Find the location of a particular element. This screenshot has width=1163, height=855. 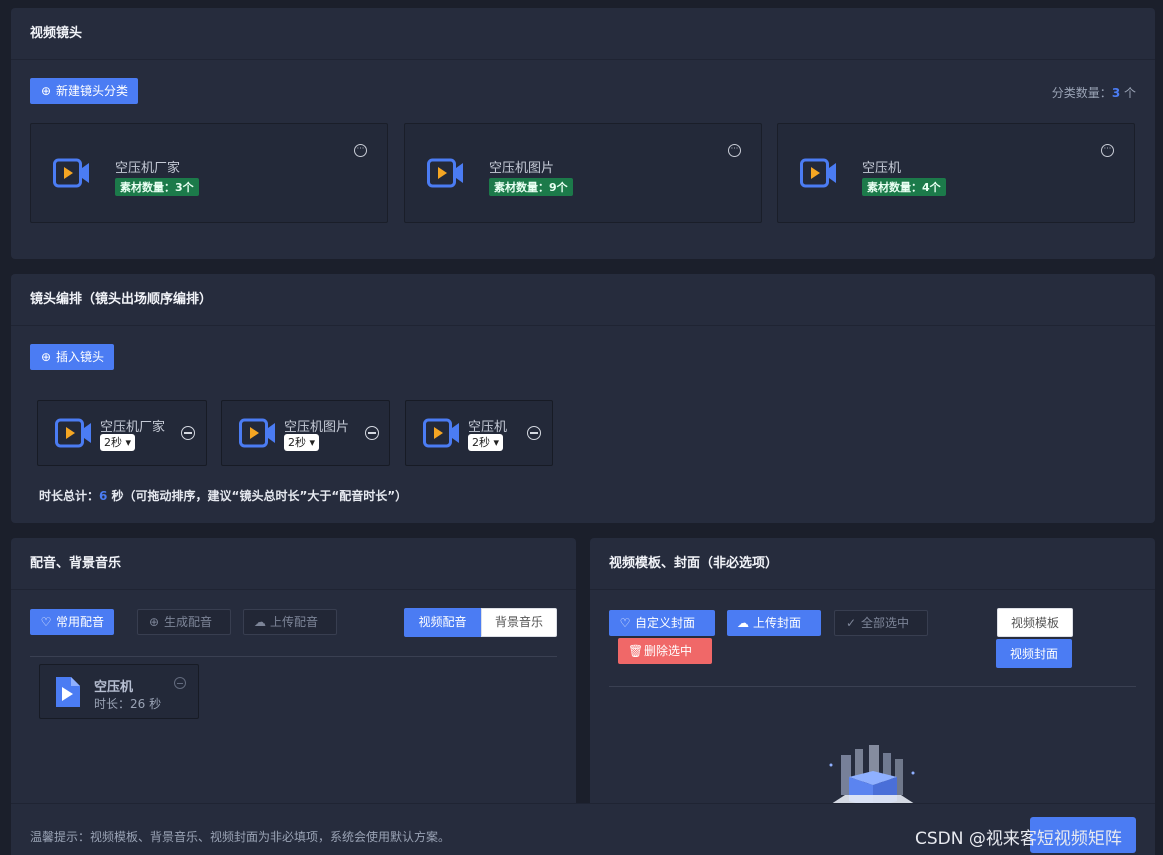

upload-voice-button: ☁ 上传配音 is located at coordinates (290, 622).